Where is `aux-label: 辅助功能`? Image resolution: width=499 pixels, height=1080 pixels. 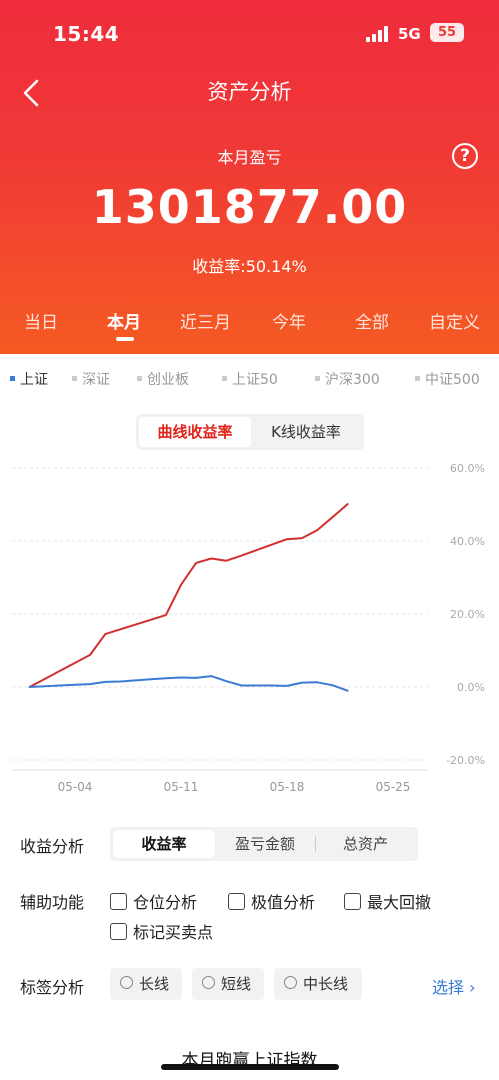 aux-label: 辅助功能 is located at coordinates (52, 902).